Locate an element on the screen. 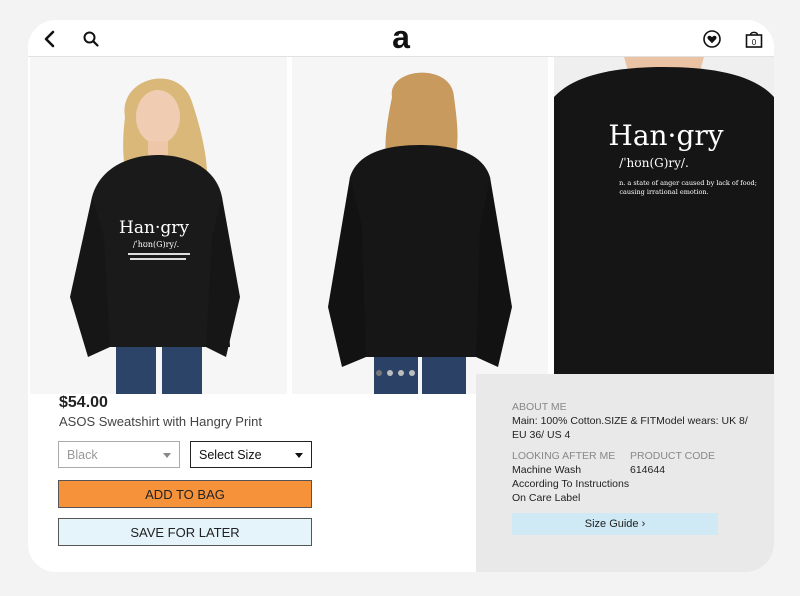 The width and height of the screenshot is (800, 596). product-price: $54.00 is located at coordinates (83, 402).